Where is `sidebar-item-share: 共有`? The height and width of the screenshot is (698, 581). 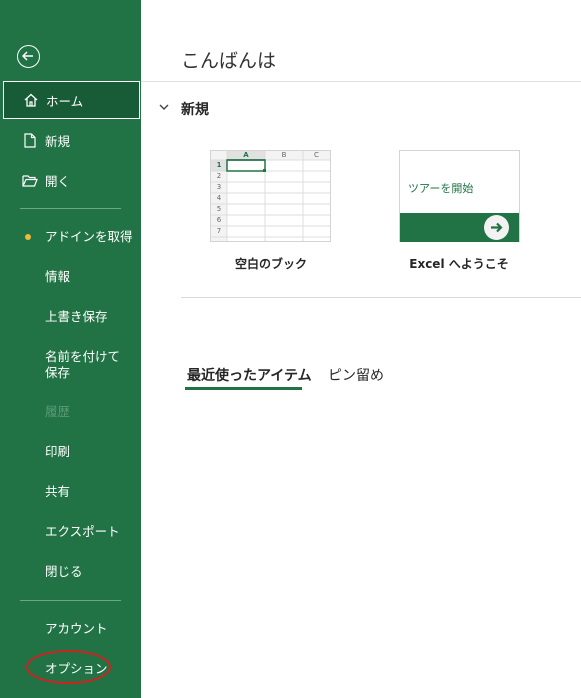
sidebar-item-share: 共有 is located at coordinates (57, 492).